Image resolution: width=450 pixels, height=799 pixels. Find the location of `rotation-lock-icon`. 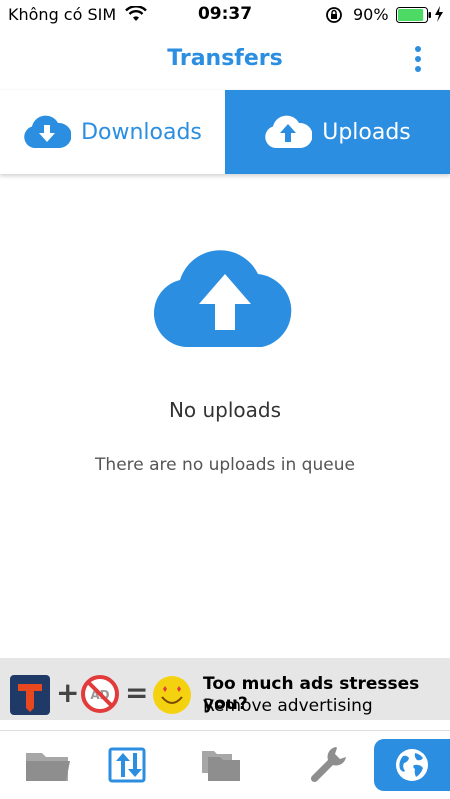

rotation-lock-icon is located at coordinates (334, 15).